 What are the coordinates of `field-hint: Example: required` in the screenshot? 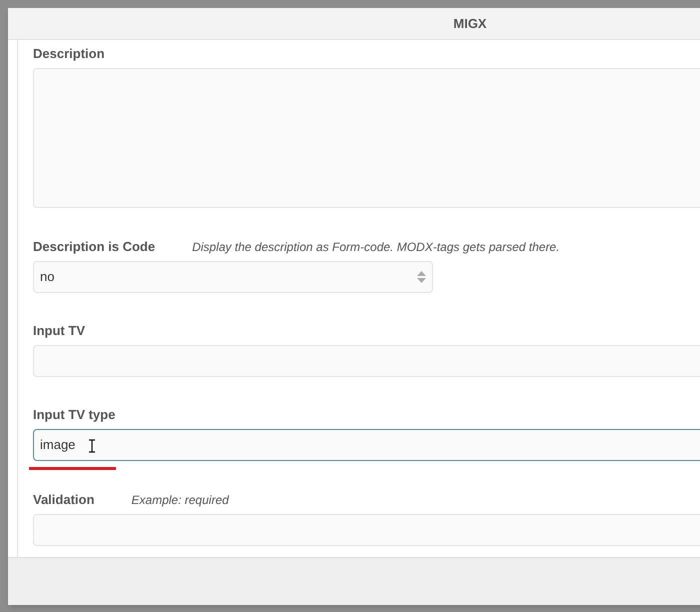 It's located at (180, 500).